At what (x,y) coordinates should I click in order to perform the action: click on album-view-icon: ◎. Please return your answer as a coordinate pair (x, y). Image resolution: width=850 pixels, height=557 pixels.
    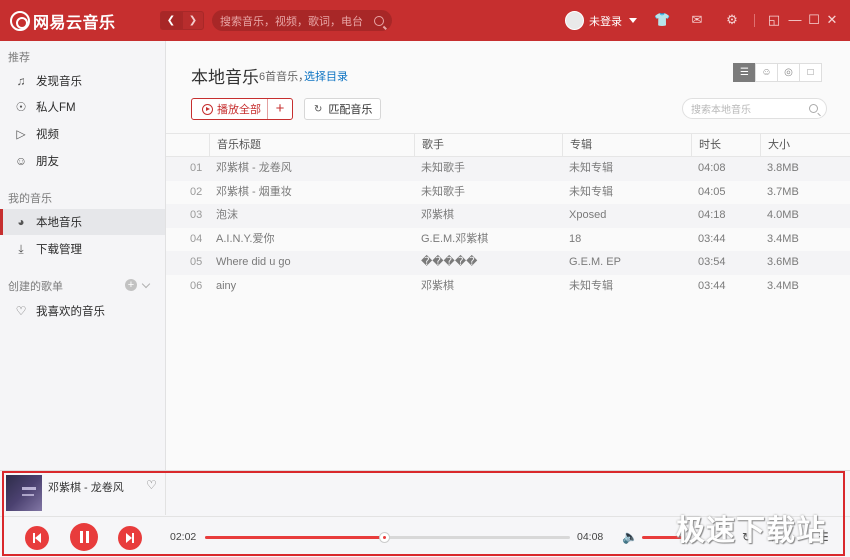
    Looking at the image, I should click on (788, 72).